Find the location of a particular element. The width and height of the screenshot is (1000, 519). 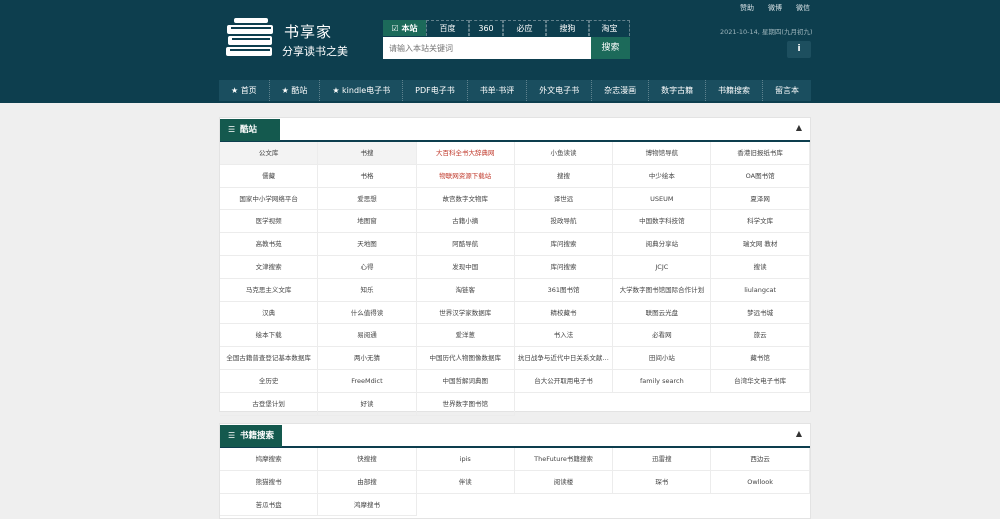

link-cell: 爱思想 is located at coordinates (367, 199).